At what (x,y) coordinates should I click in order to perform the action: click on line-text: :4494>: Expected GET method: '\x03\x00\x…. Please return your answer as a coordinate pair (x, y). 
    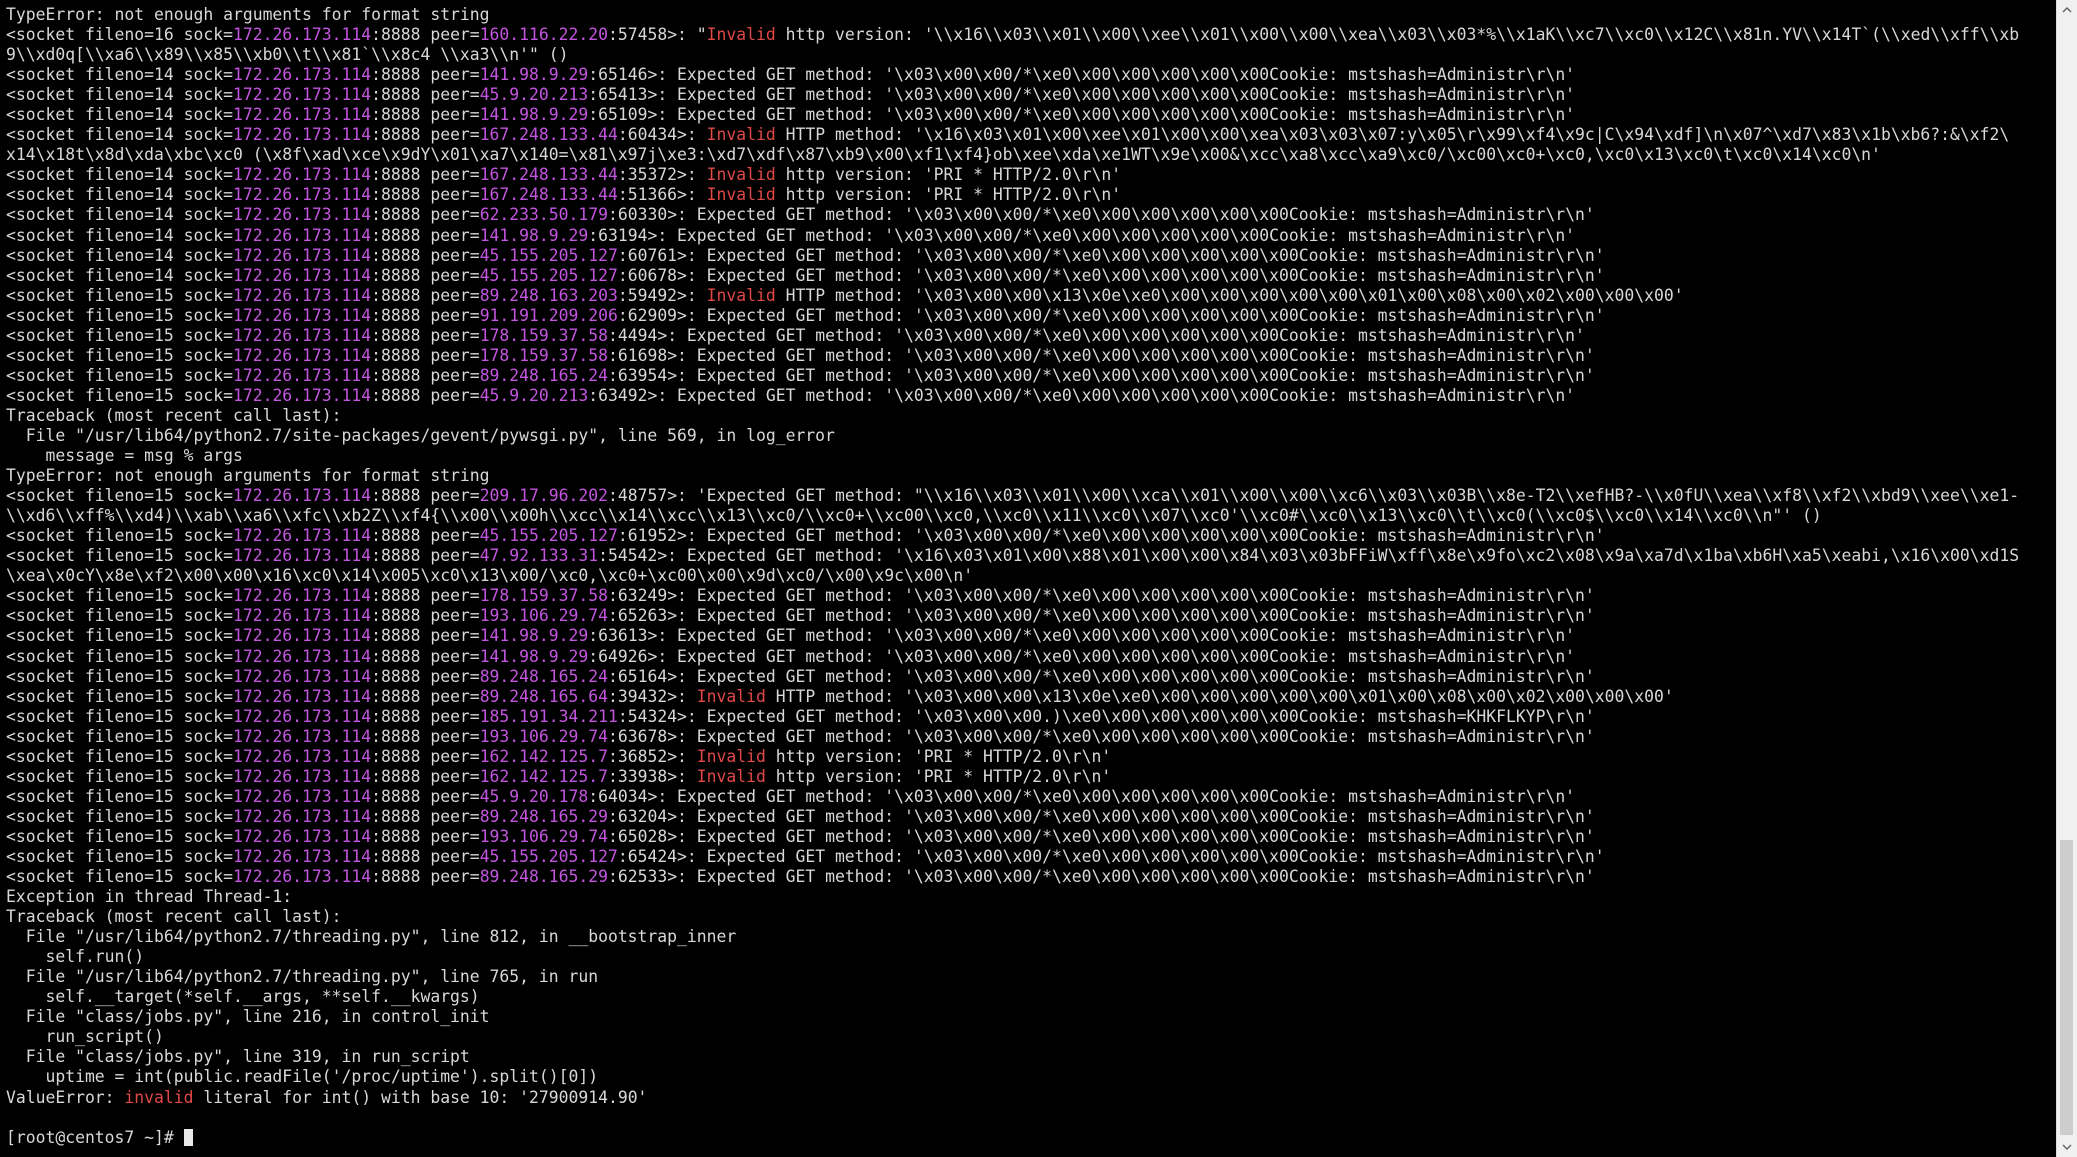
    Looking at the image, I should click on (1096, 335).